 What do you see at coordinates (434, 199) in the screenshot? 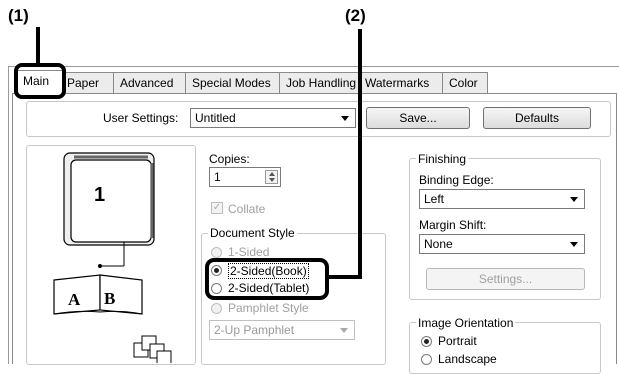
I see `binding-edge-value: Left` at bounding box center [434, 199].